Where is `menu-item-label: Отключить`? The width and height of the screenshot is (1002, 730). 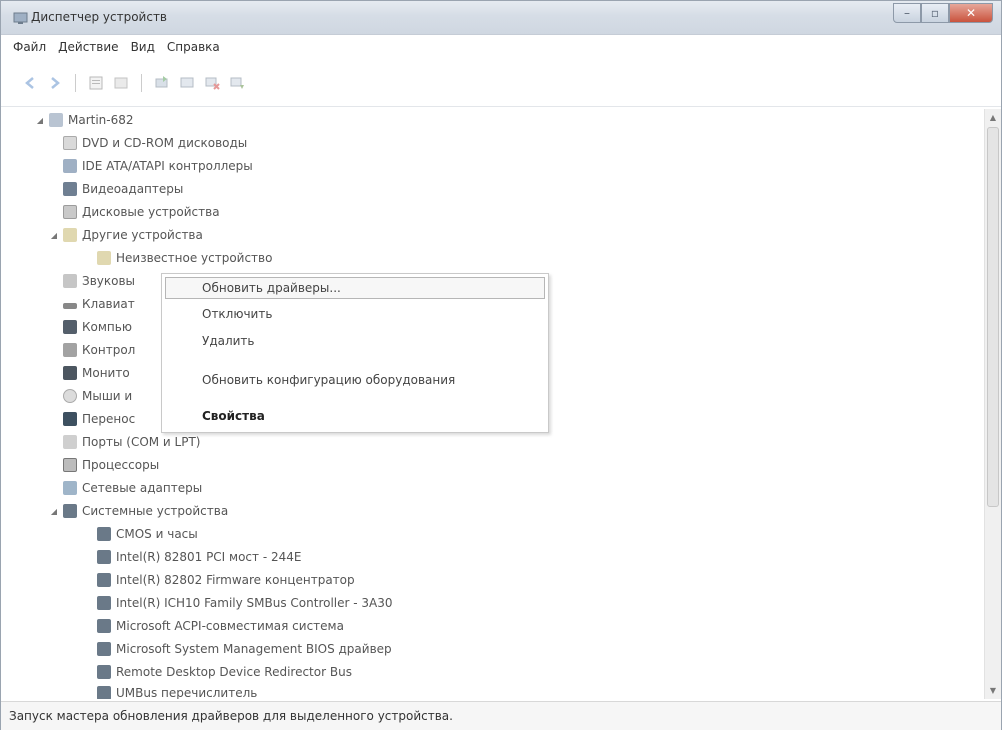 menu-item-label: Отключить is located at coordinates (237, 314).